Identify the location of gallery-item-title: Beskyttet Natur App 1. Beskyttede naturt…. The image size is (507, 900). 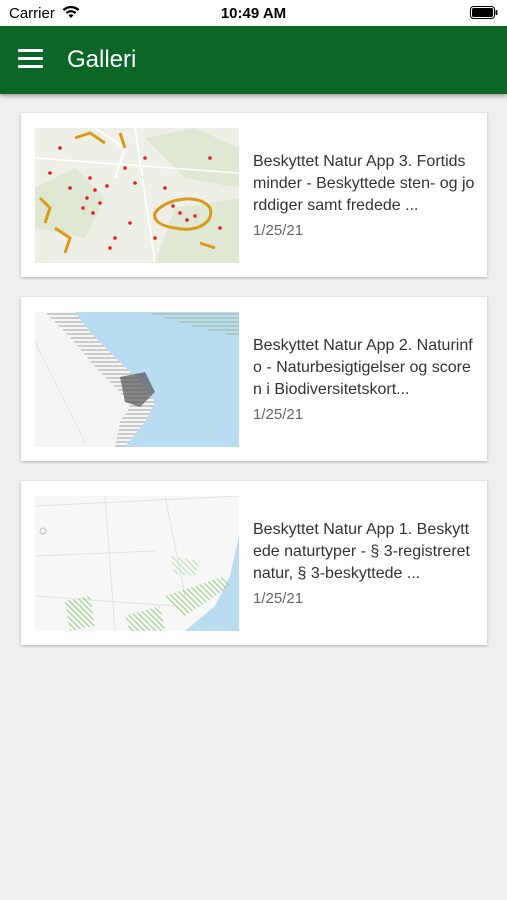
(361, 551).